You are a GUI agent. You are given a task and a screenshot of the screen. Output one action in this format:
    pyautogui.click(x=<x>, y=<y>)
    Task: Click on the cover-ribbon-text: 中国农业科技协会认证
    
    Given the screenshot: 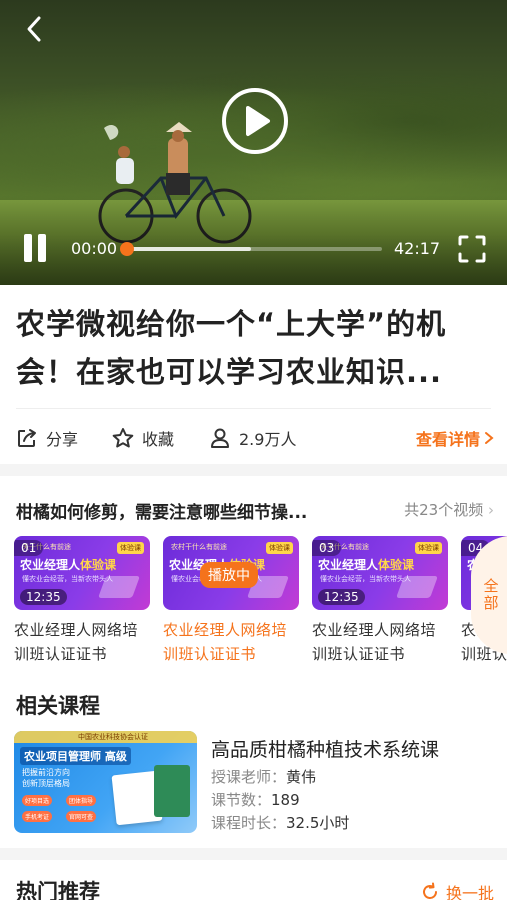 What is the action you would take?
    pyautogui.click(x=113, y=737)
    